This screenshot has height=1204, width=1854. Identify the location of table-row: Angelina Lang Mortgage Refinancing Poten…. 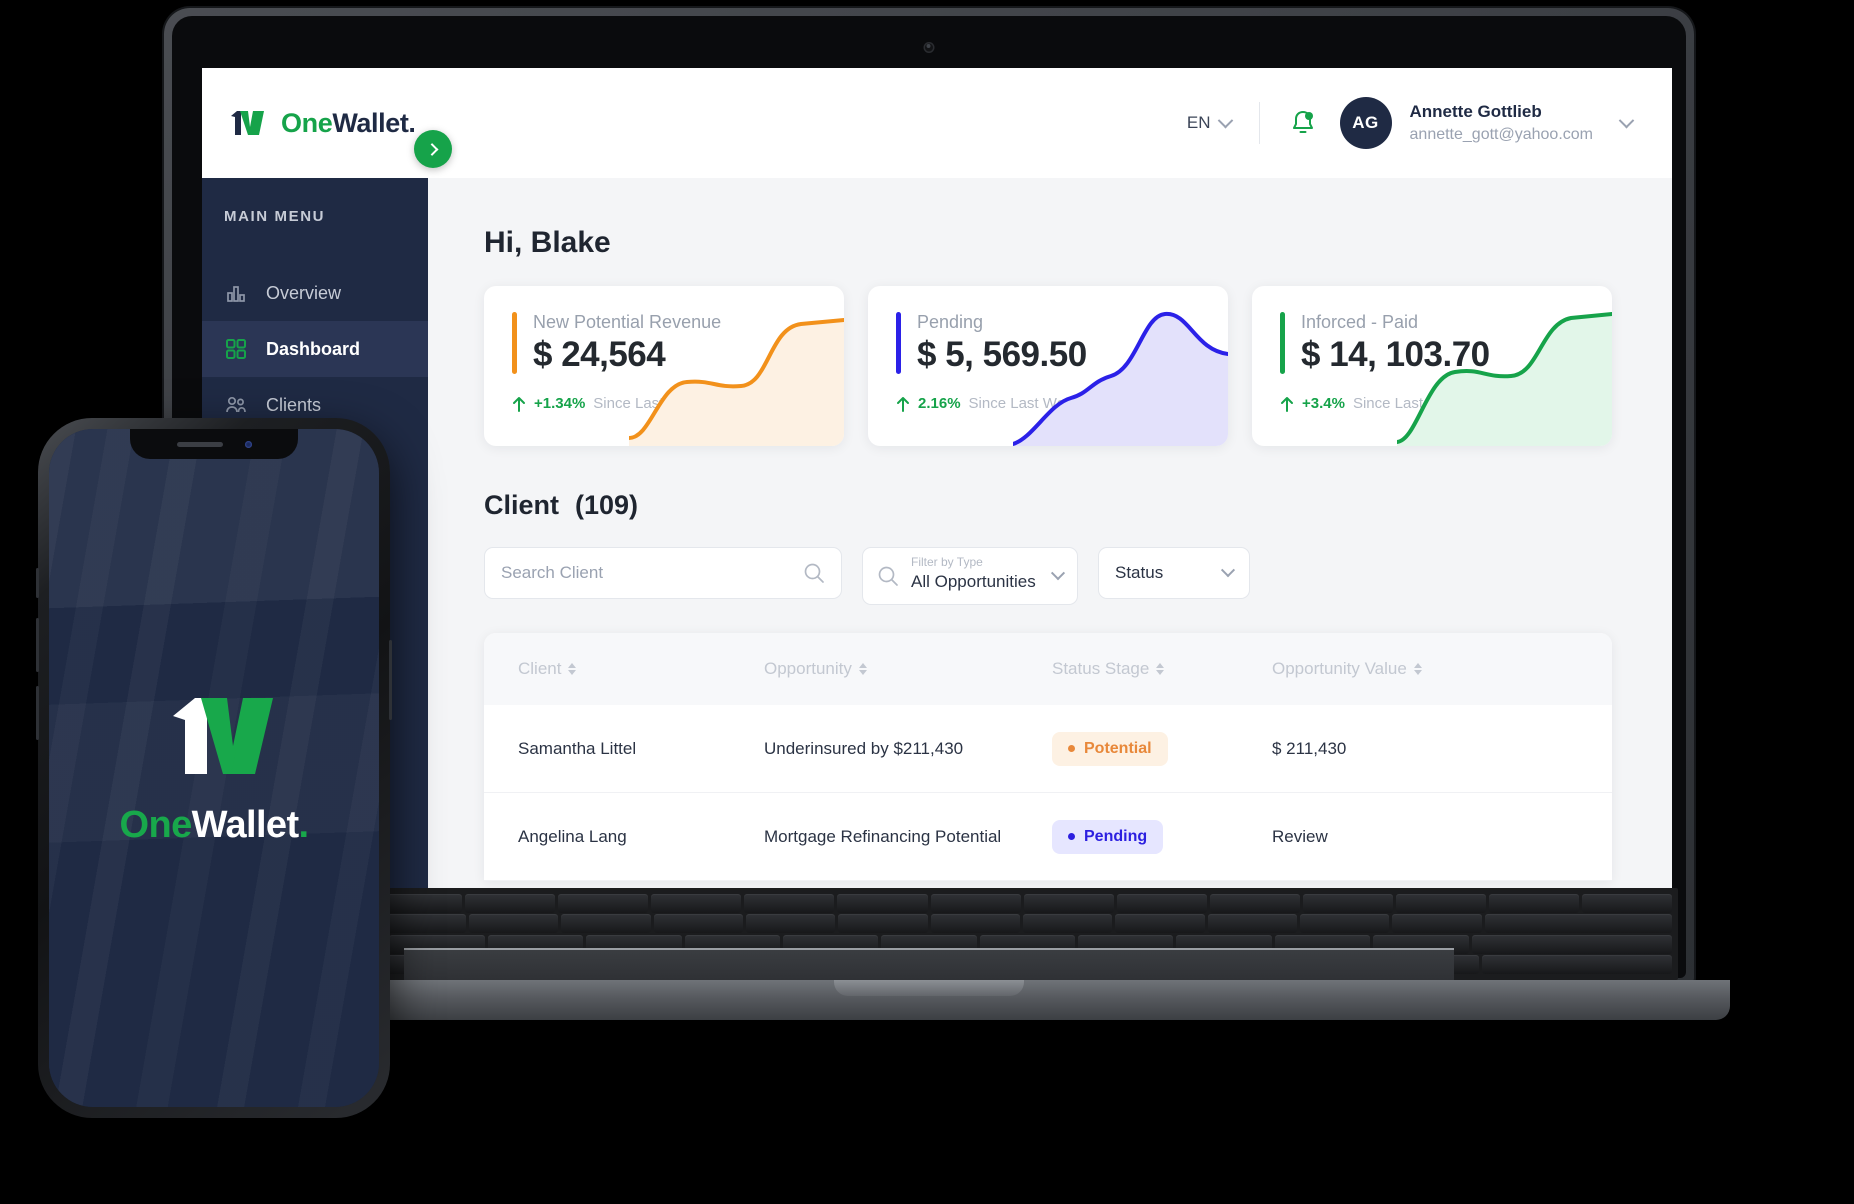
(1048, 837).